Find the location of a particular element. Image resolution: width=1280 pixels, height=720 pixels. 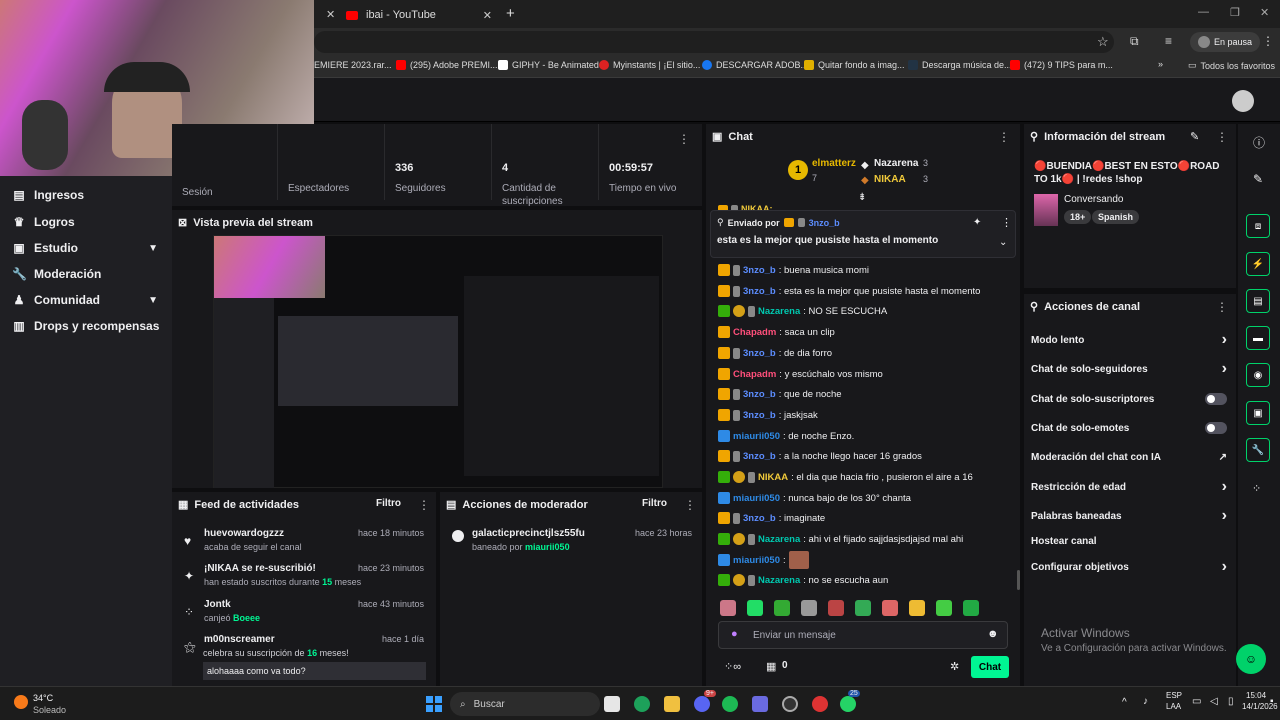

pinned-menu-icon: ⋮ is located at coordinates (1006, 222).